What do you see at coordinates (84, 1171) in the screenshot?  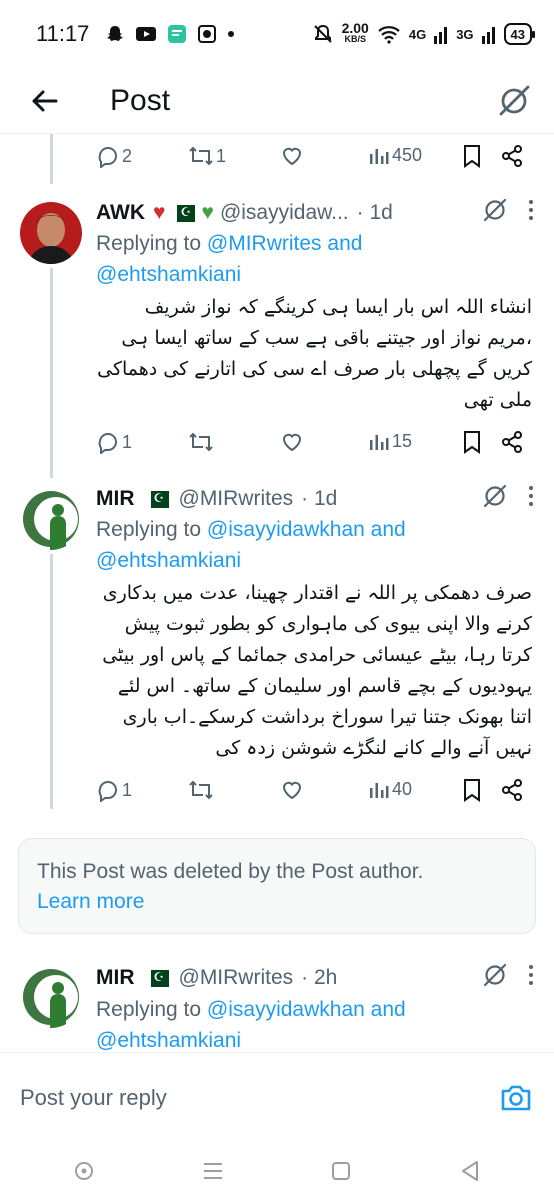 I see `assistant-button` at bounding box center [84, 1171].